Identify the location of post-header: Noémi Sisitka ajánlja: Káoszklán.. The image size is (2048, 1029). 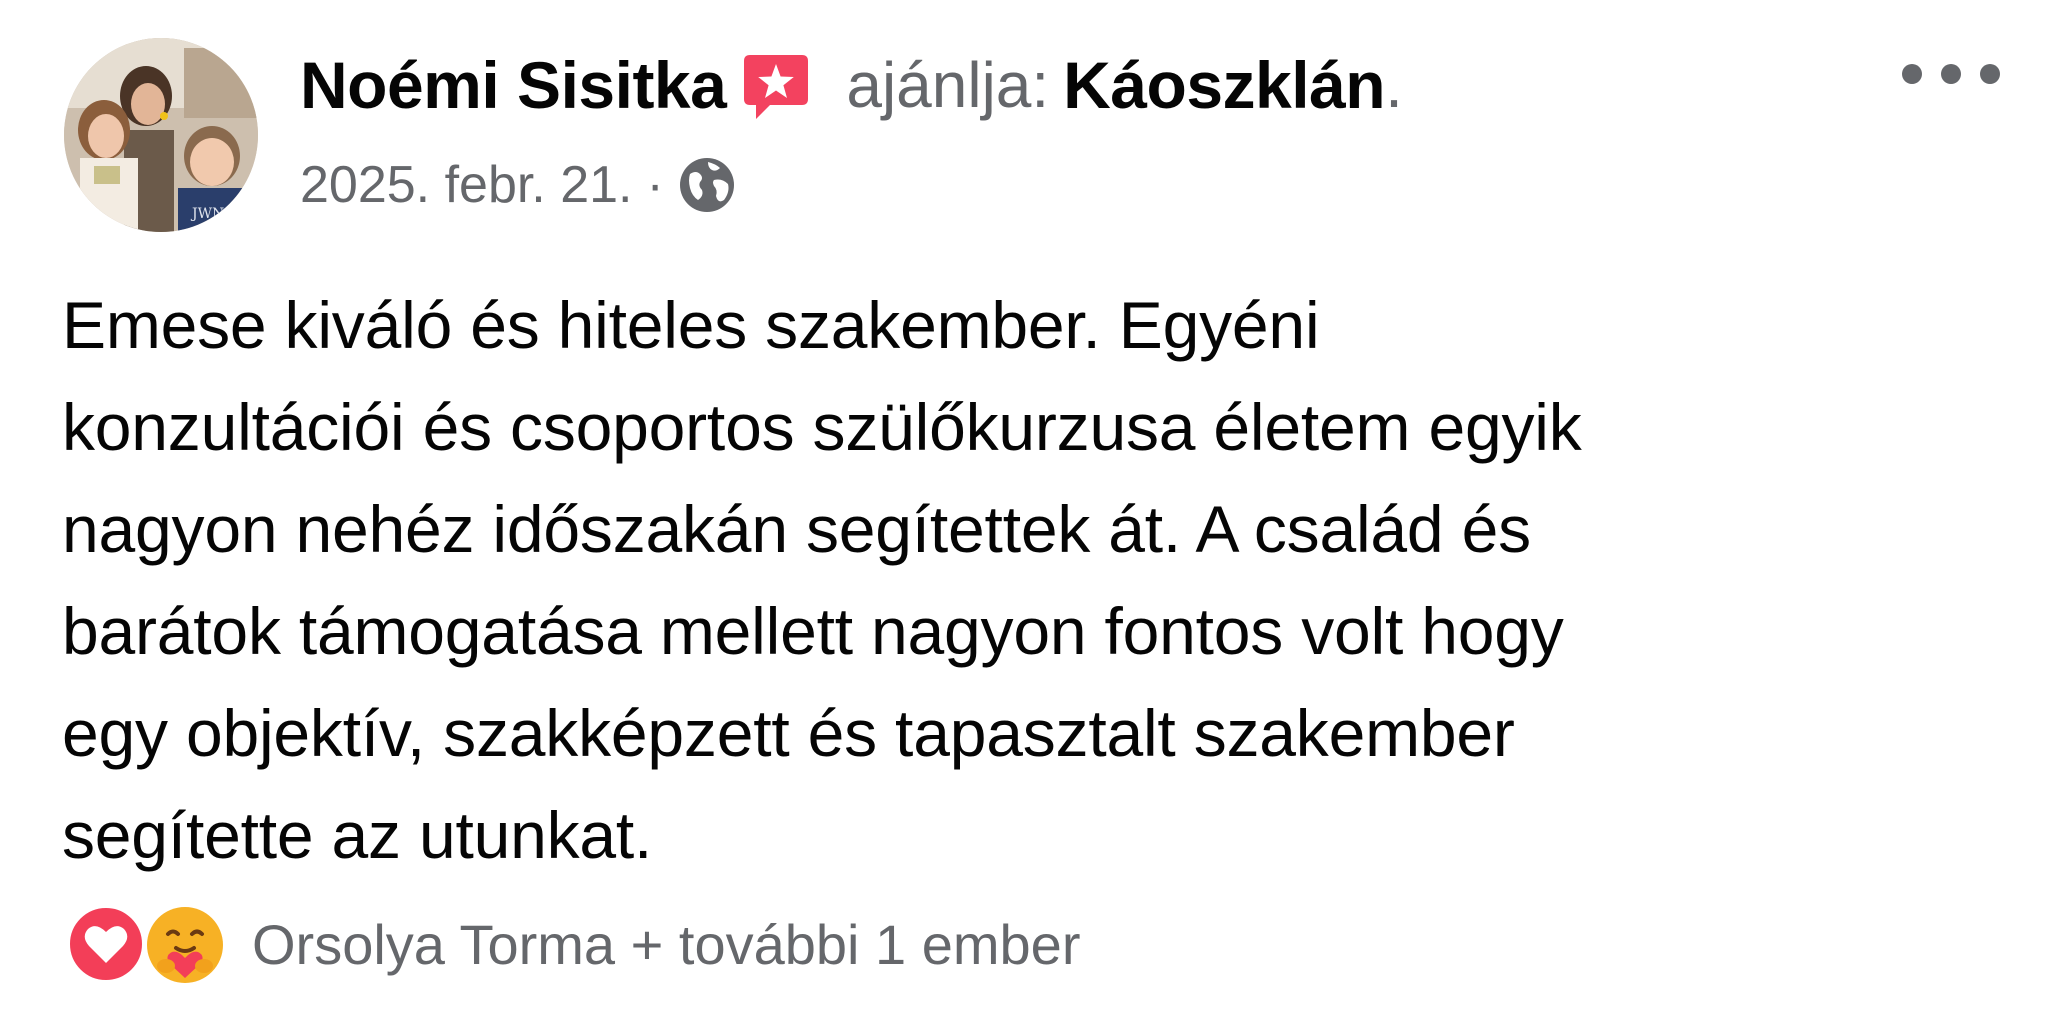
(851, 85).